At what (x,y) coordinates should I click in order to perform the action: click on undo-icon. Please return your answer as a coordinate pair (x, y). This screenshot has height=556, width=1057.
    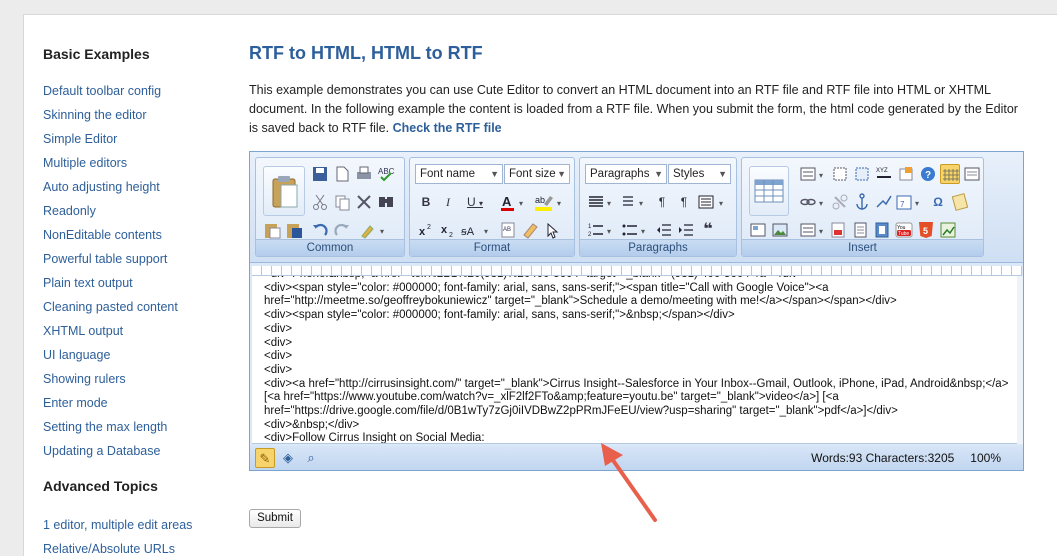
    Looking at the image, I should click on (320, 230).